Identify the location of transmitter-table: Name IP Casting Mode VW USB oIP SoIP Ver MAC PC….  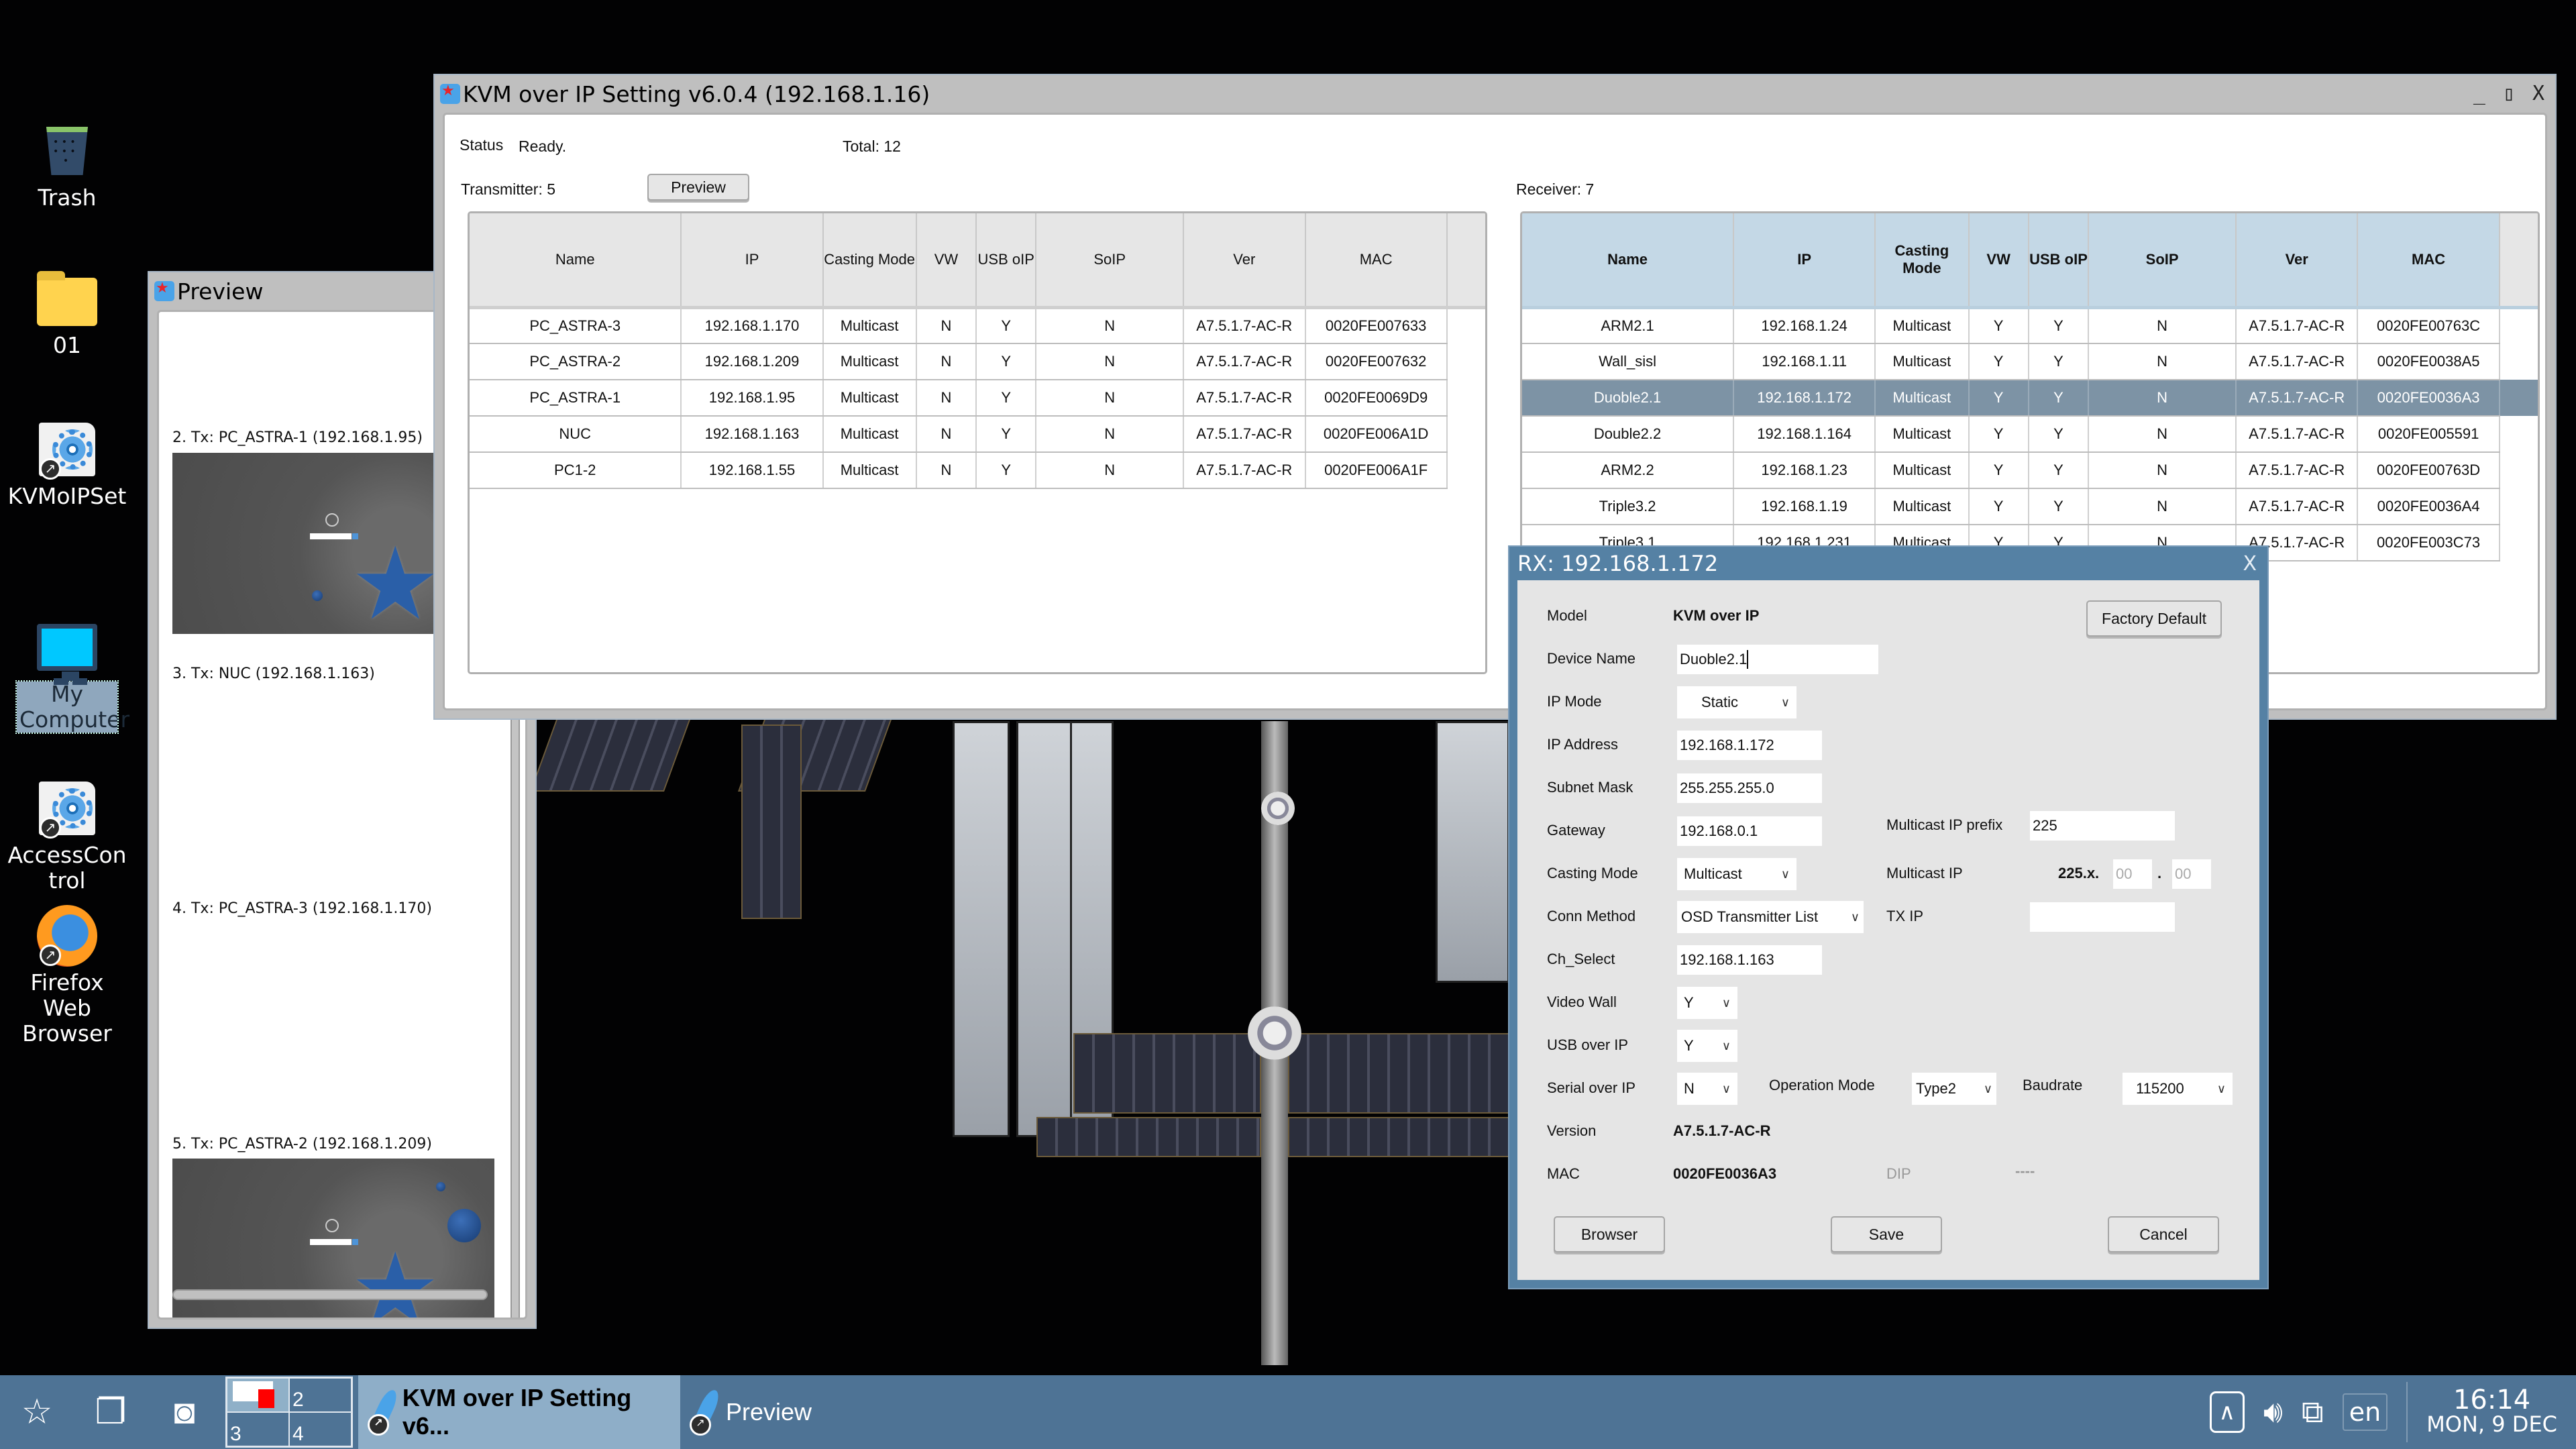
(977, 442).